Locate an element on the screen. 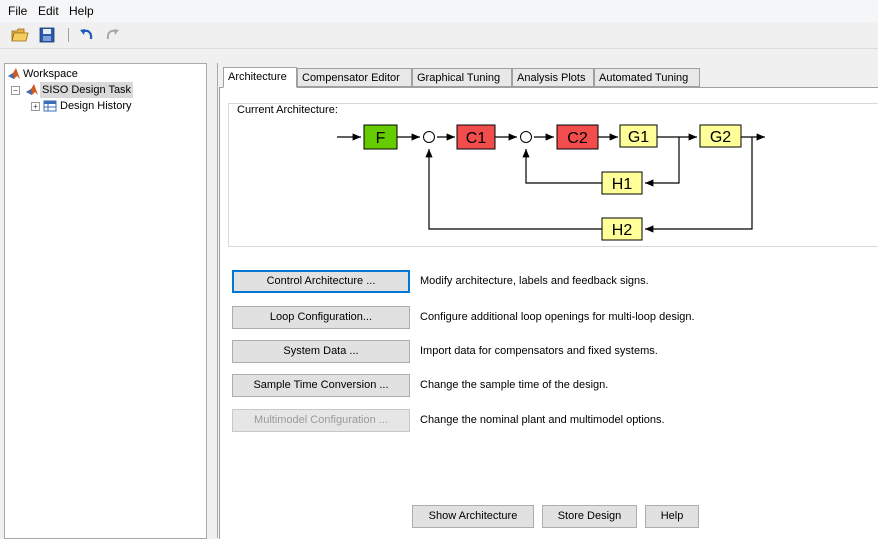 The height and width of the screenshot is (539, 878). architecture-title: Current Architecture: is located at coordinates (287, 110).